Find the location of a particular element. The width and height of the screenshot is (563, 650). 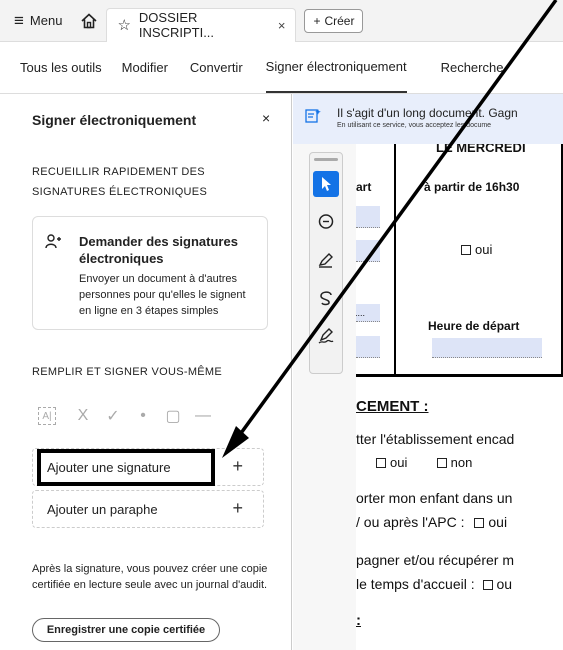

users-sign-icon is located at coordinates (53, 241).